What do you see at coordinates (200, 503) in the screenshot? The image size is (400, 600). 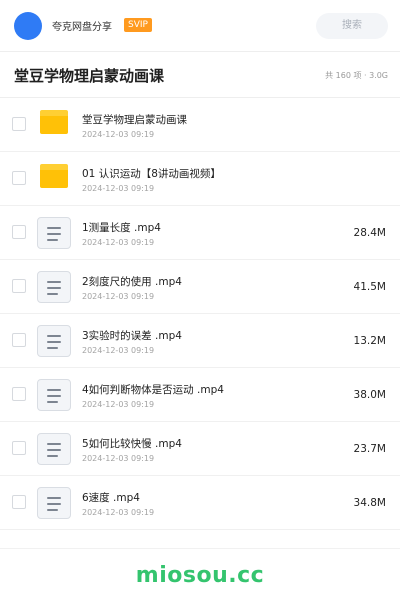 I see `list-item: 6速度 .mp4 2024-12-03 09:19 34.8M` at bounding box center [200, 503].